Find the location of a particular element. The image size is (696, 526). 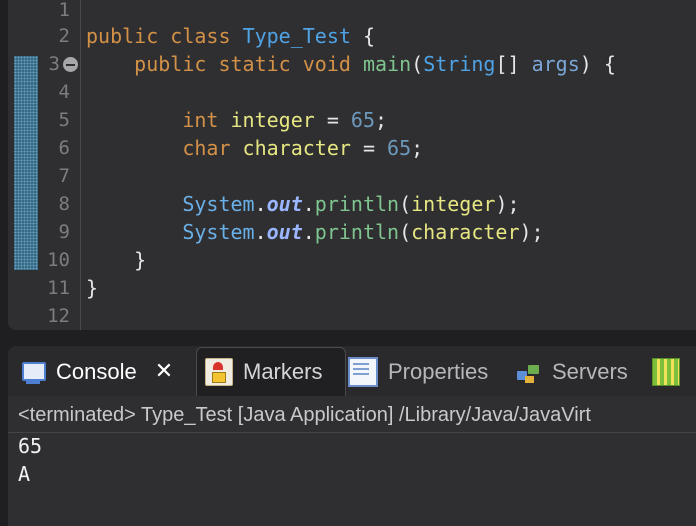

console-output-line: A is located at coordinates (24, 474).